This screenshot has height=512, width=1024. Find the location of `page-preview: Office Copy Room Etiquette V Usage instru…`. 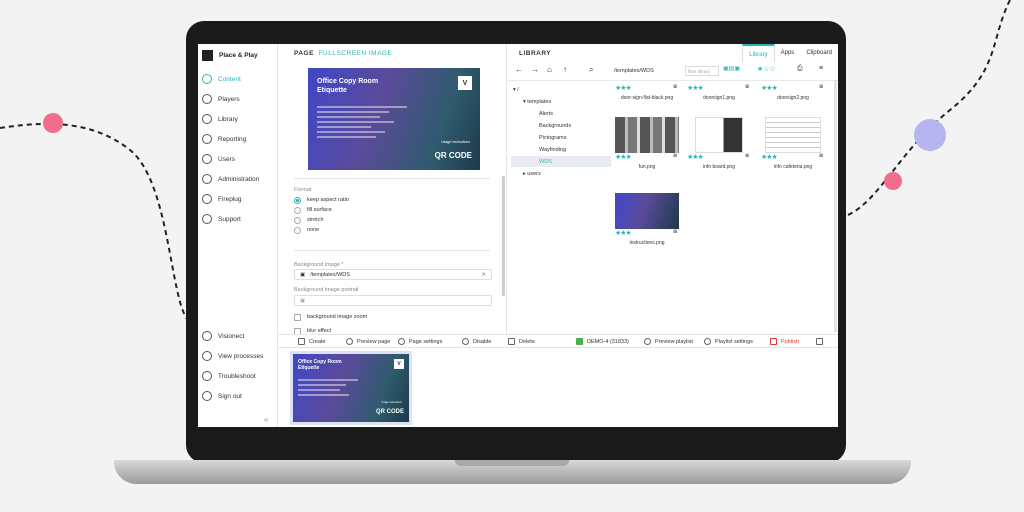

page-preview: Office Copy Room Etiquette V Usage instru… is located at coordinates (394, 119).